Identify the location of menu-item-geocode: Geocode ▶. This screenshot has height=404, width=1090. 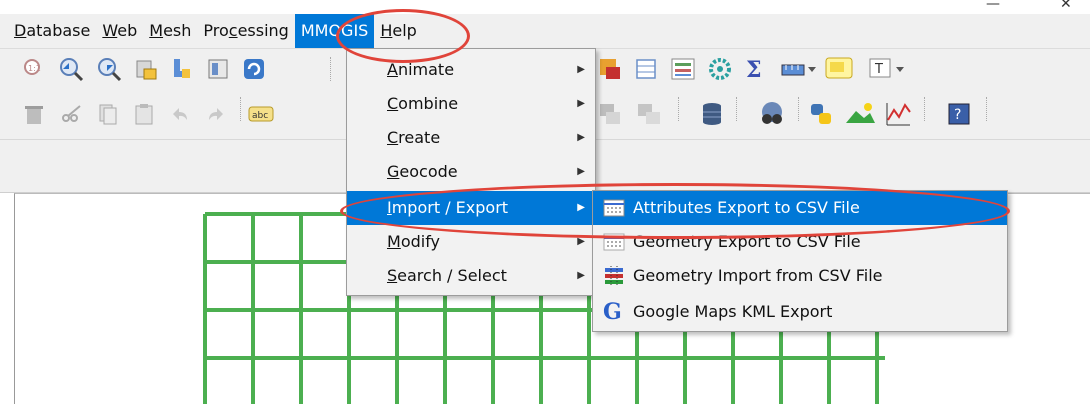
(471, 172).